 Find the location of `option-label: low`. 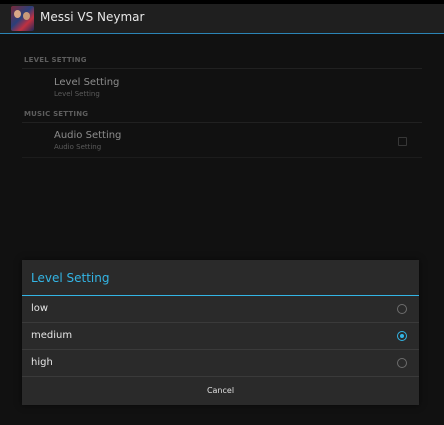

option-label: low is located at coordinates (40, 308).